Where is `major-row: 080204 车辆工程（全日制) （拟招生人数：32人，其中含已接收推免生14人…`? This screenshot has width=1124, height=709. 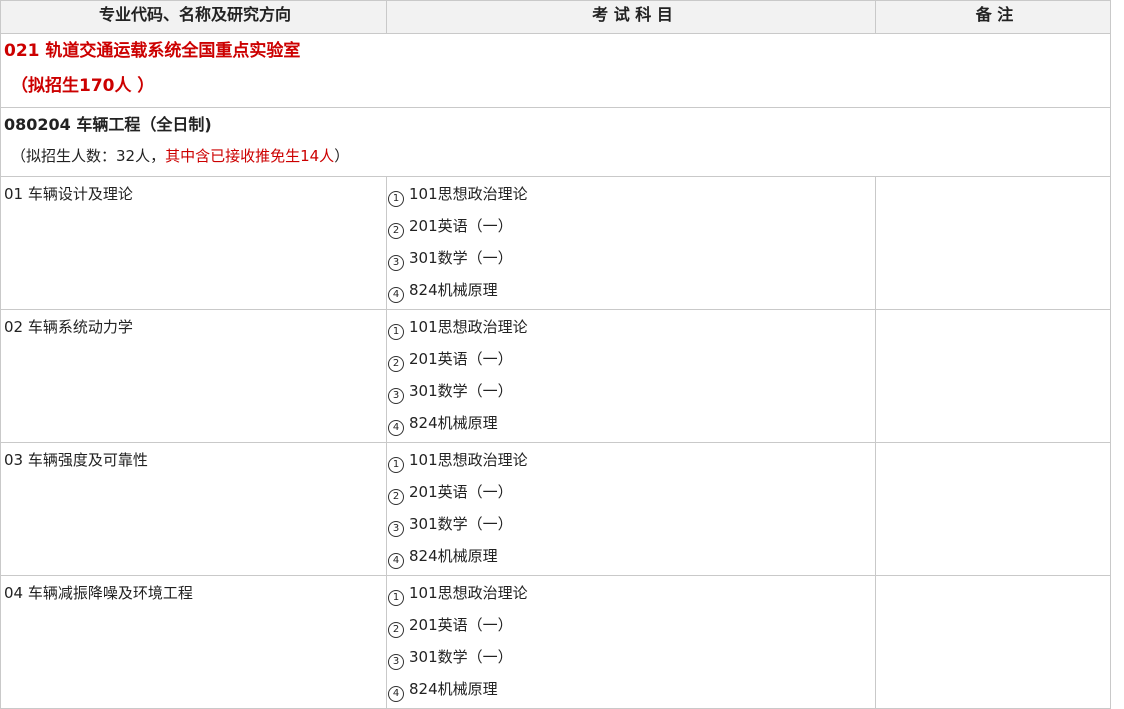 major-row: 080204 车辆工程（全日制) （拟招生人数：32人，其中含已接收推免生14人… is located at coordinates (555, 142).